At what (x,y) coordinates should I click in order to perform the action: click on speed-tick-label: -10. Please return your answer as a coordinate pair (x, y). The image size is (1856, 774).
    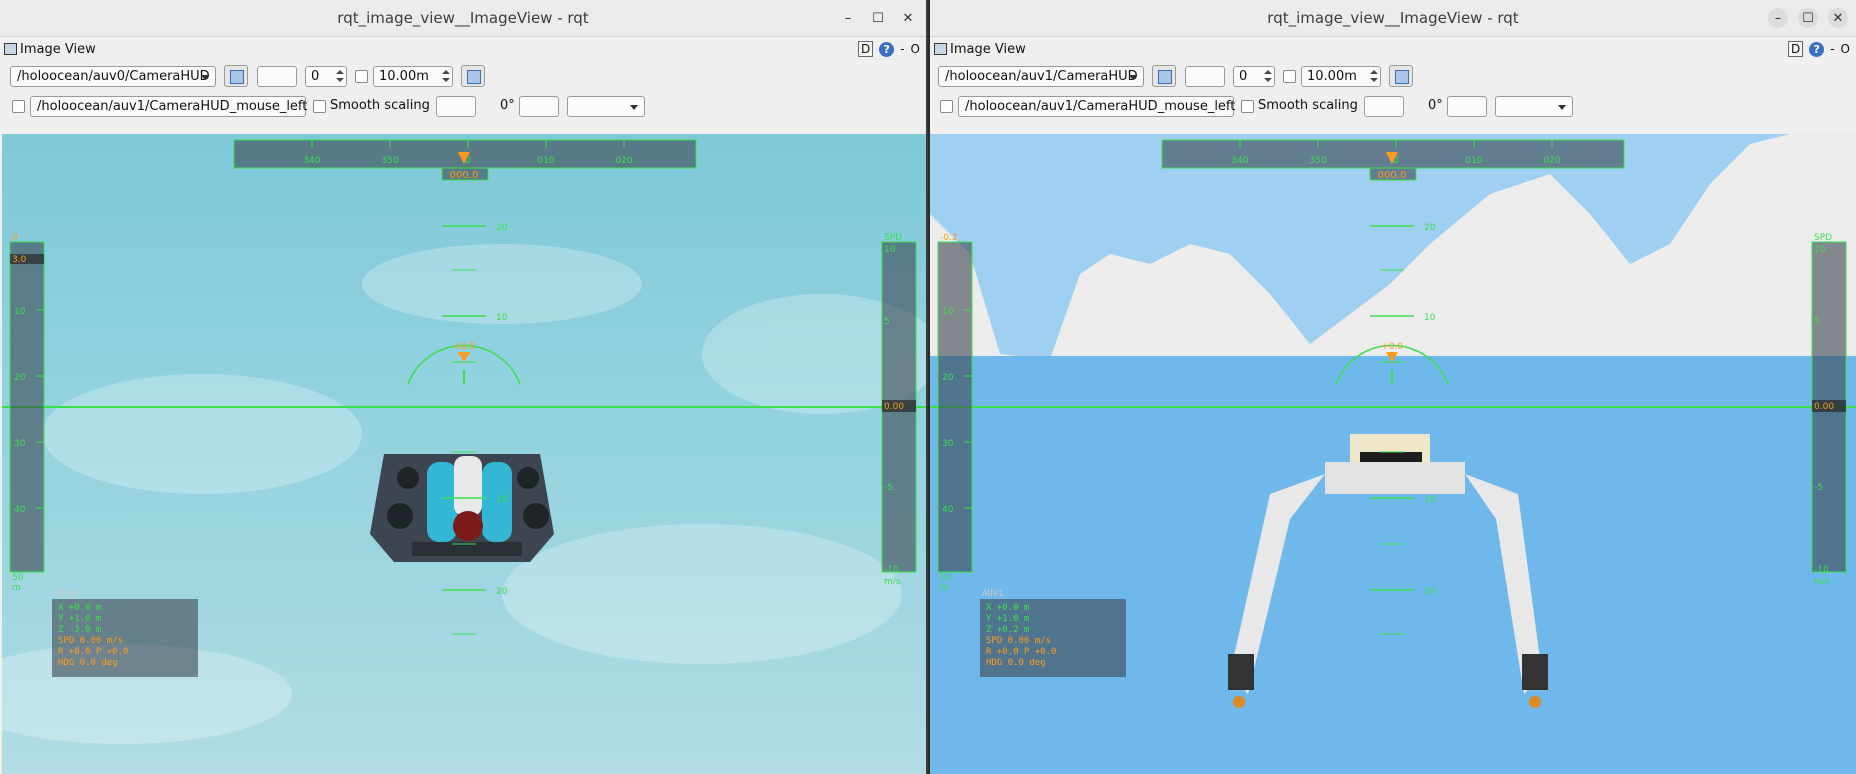
    Looking at the image, I should click on (1821, 570).